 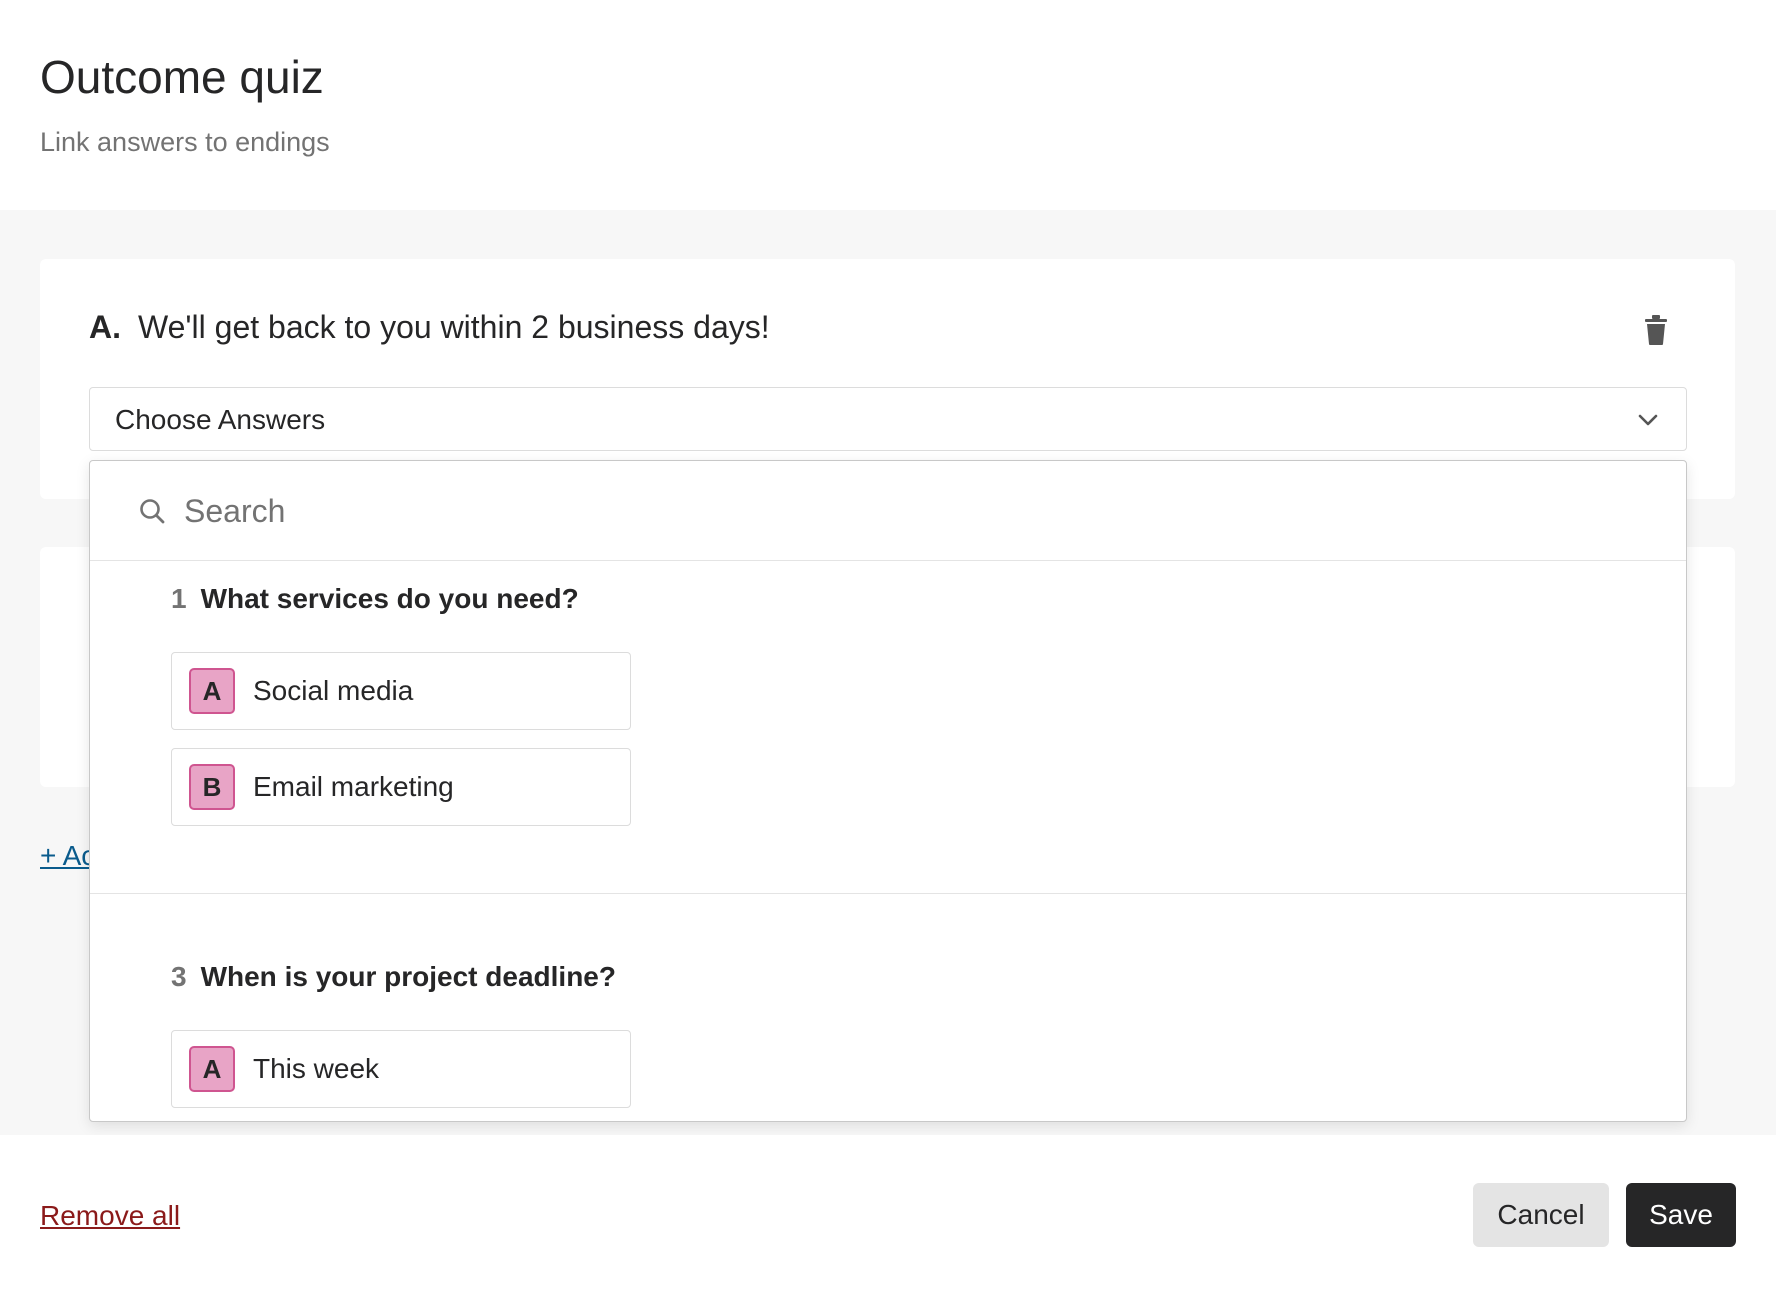 I want to click on chevron-down-icon, so click(x=1648, y=420).